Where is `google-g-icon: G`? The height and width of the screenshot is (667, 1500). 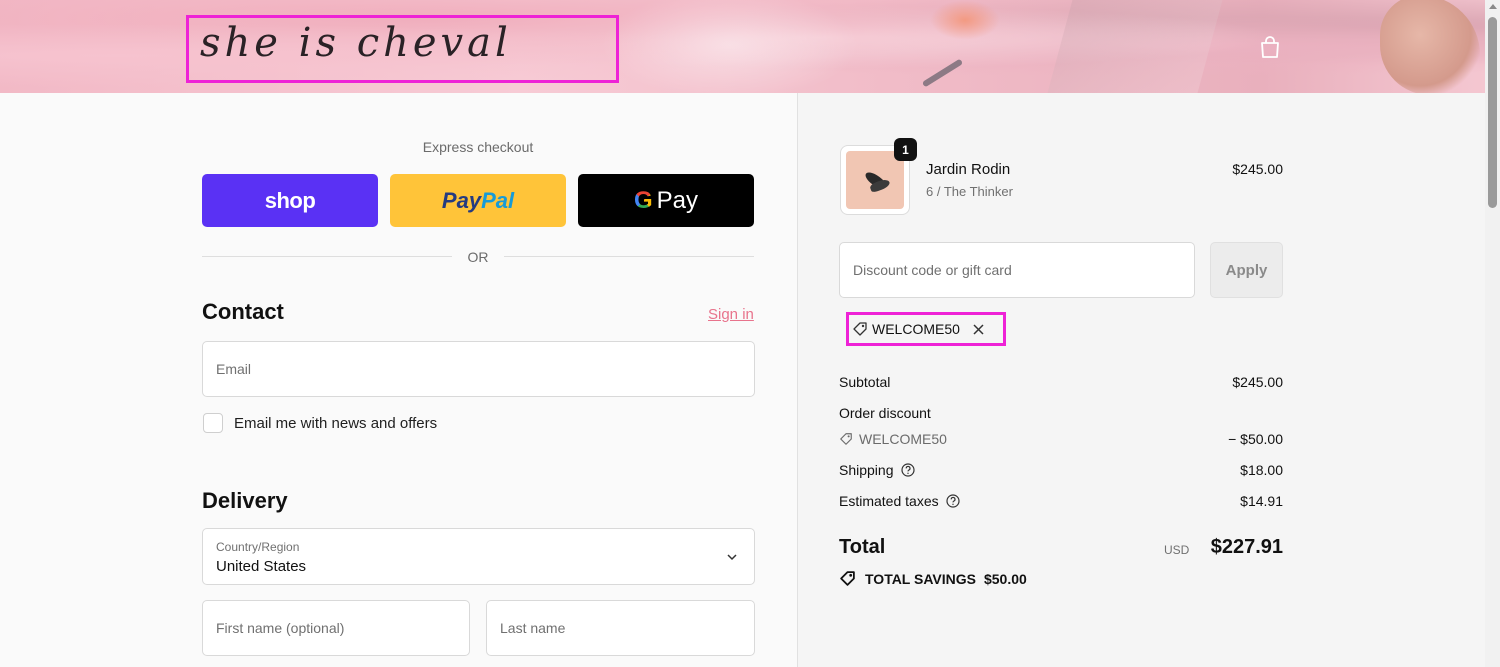 google-g-icon: G is located at coordinates (643, 200).